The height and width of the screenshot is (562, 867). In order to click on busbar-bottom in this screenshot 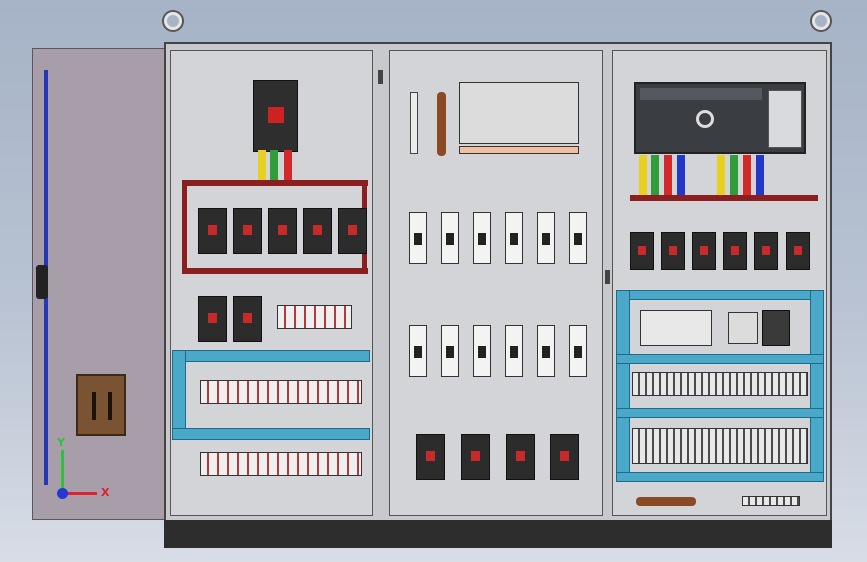, I will do `click(275, 271)`.